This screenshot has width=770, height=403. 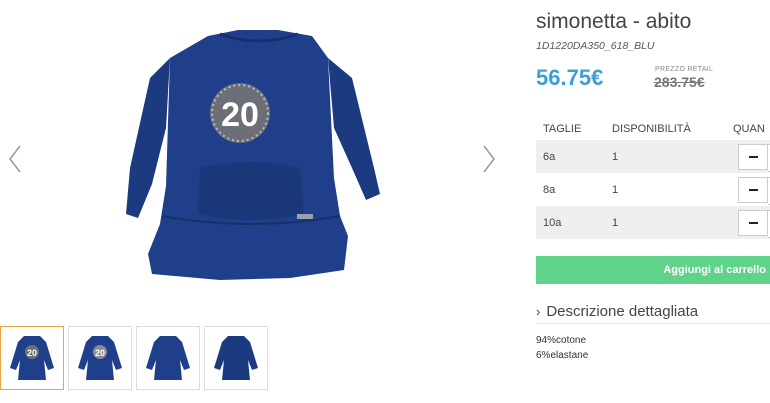 I want to click on add-to-cart-button: Aggiungi al carrello, so click(x=653, y=270).